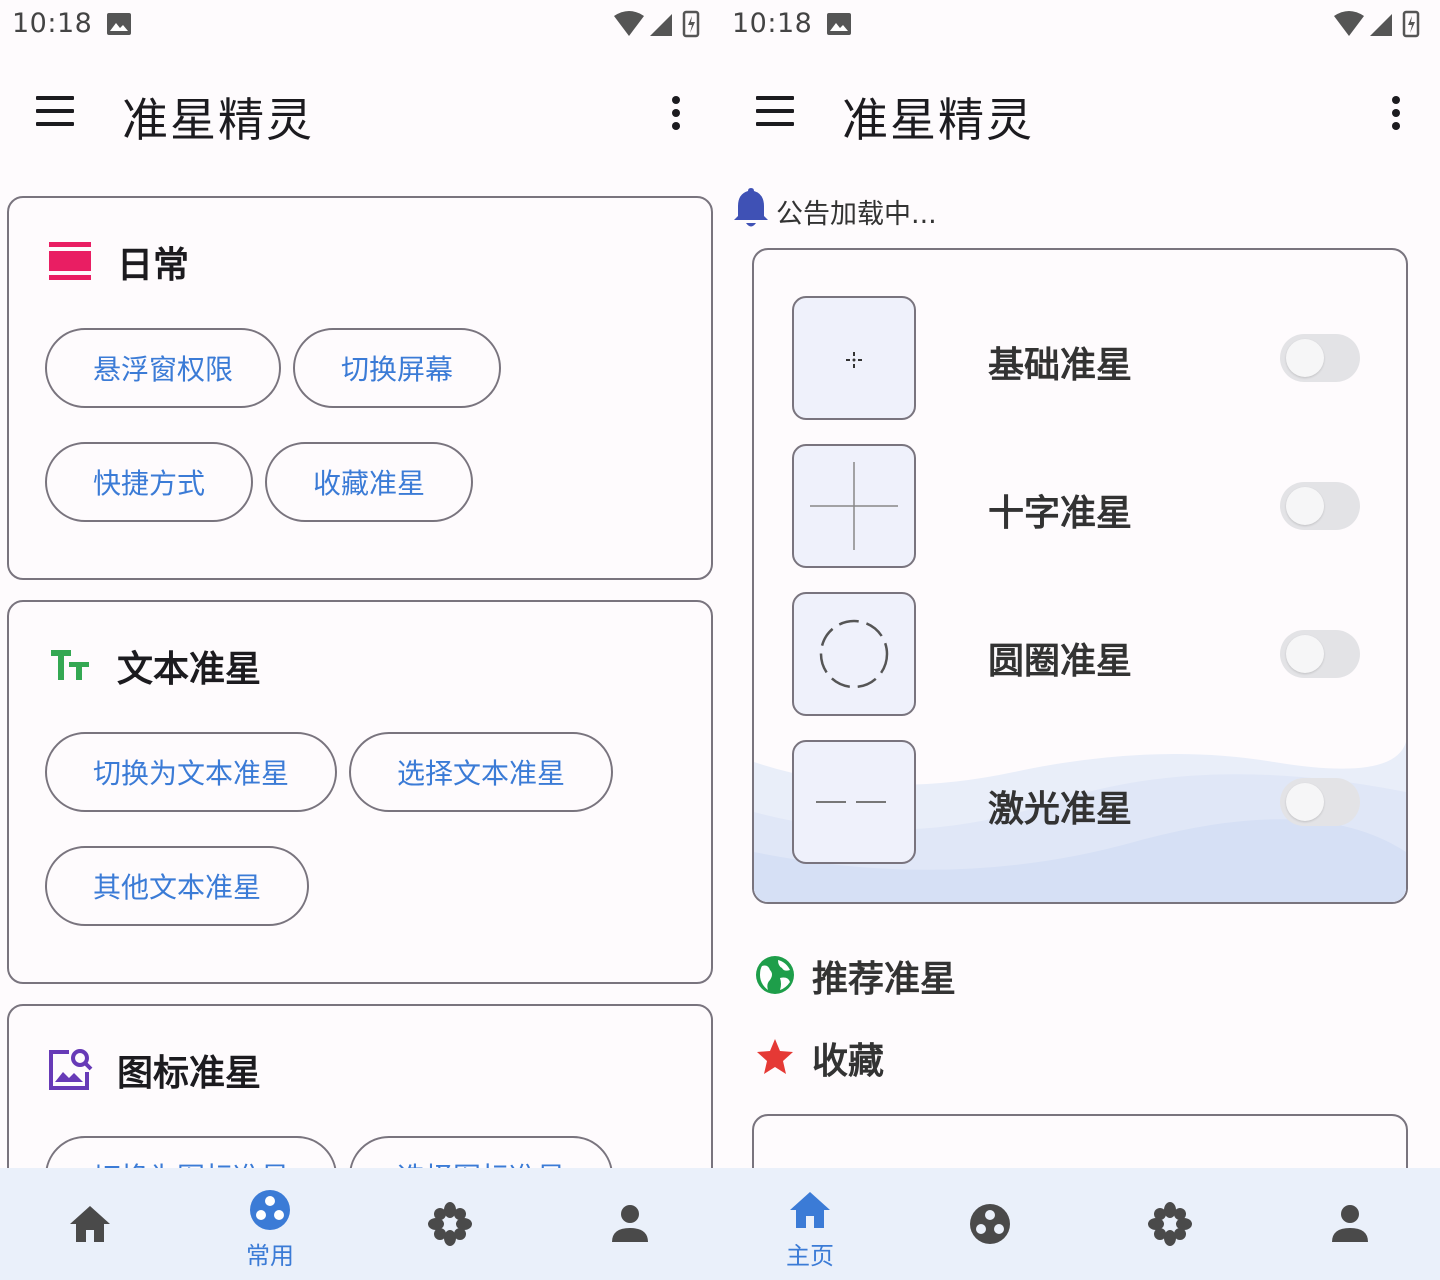  What do you see at coordinates (1060, 661) in the screenshot?
I see `crosshair-label: 圆圈准星` at bounding box center [1060, 661].